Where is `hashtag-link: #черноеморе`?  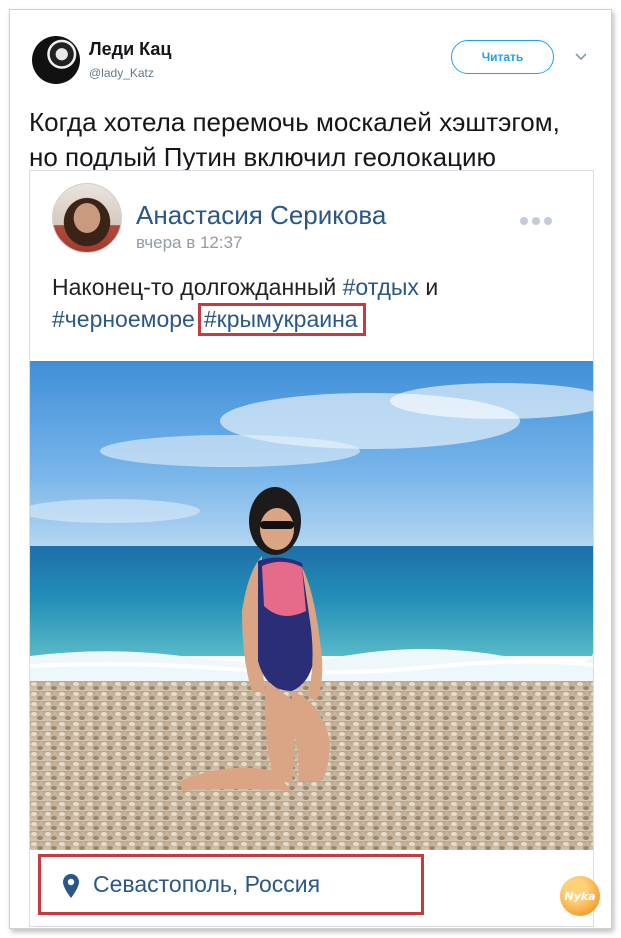
hashtag-link: #черноеморе is located at coordinates (123, 319).